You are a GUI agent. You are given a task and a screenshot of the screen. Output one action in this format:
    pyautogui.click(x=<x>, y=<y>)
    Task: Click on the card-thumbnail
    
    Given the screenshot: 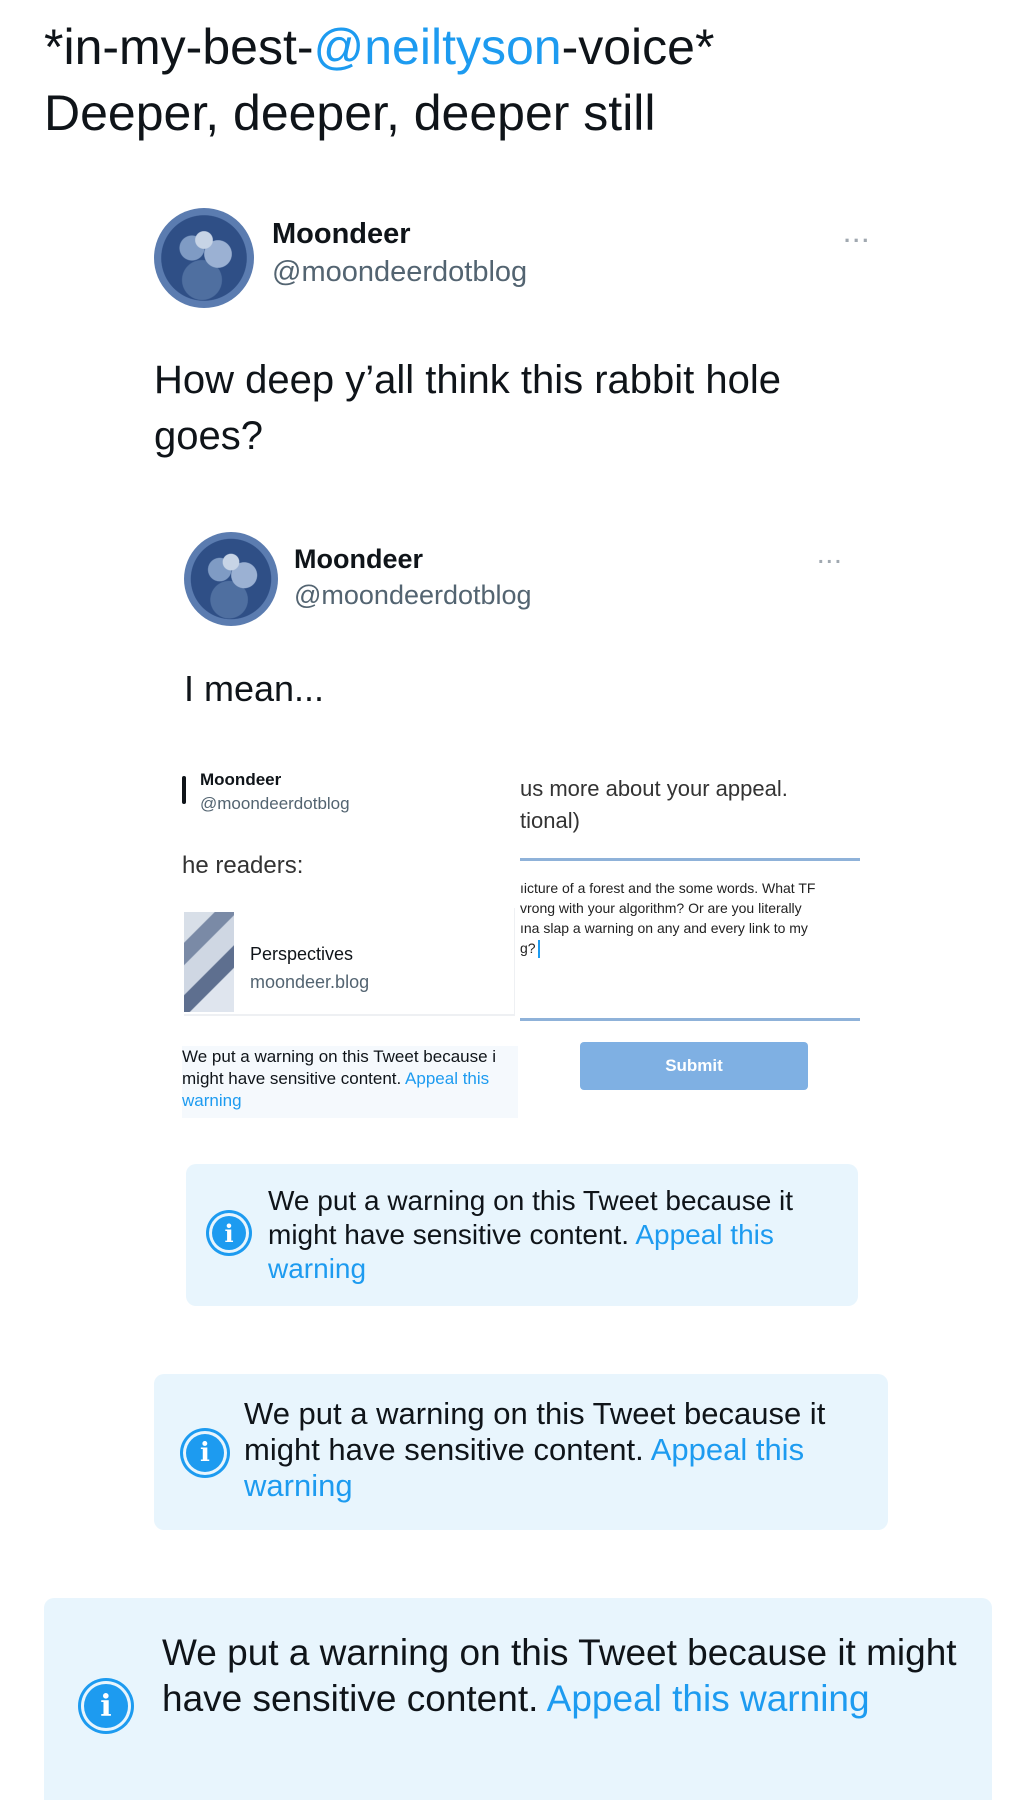 What is the action you would take?
    pyautogui.click(x=209, y=962)
    